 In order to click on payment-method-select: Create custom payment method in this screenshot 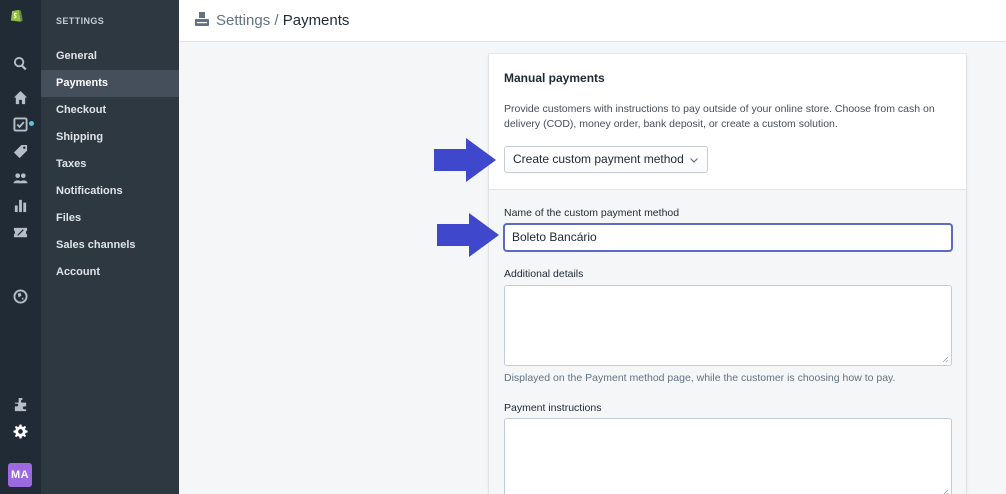, I will do `click(606, 159)`.